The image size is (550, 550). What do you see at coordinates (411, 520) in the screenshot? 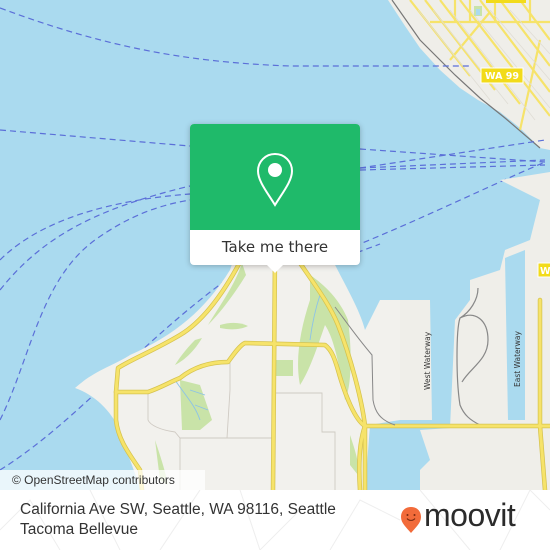
I see `moovit-pin-icon` at bounding box center [411, 520].